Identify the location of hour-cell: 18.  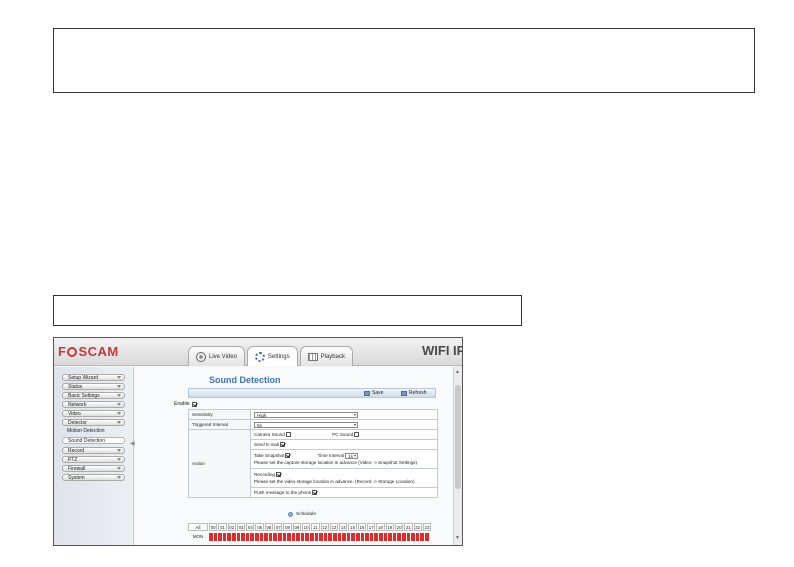
(380, 527).